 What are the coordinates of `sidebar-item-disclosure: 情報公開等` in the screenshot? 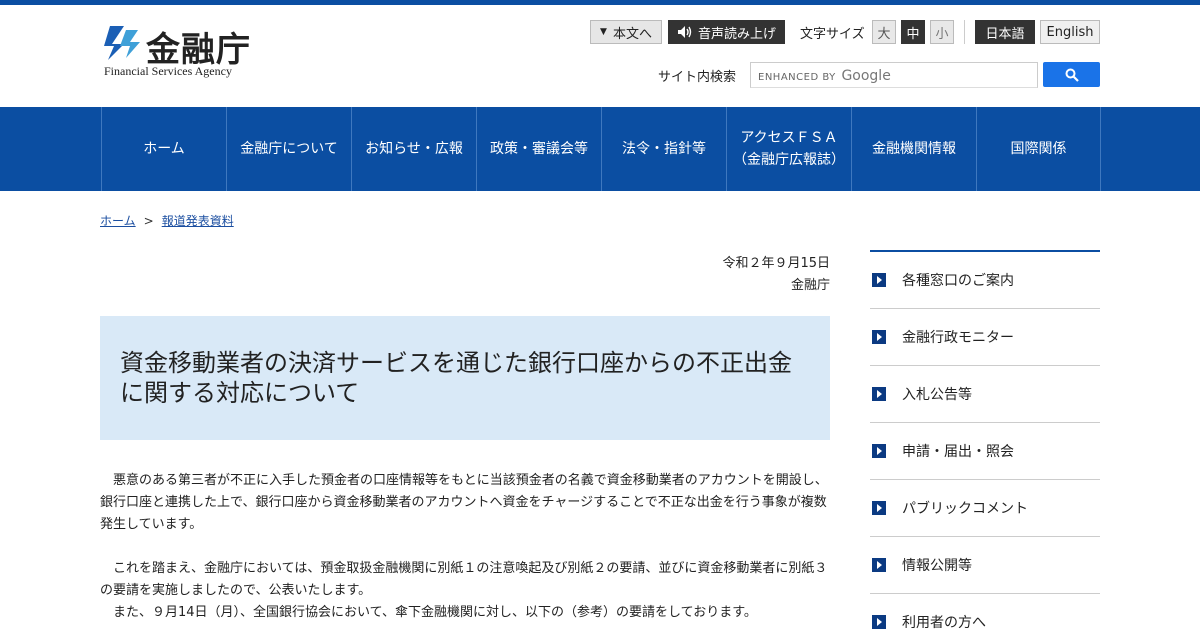 It's located at (985, 565).